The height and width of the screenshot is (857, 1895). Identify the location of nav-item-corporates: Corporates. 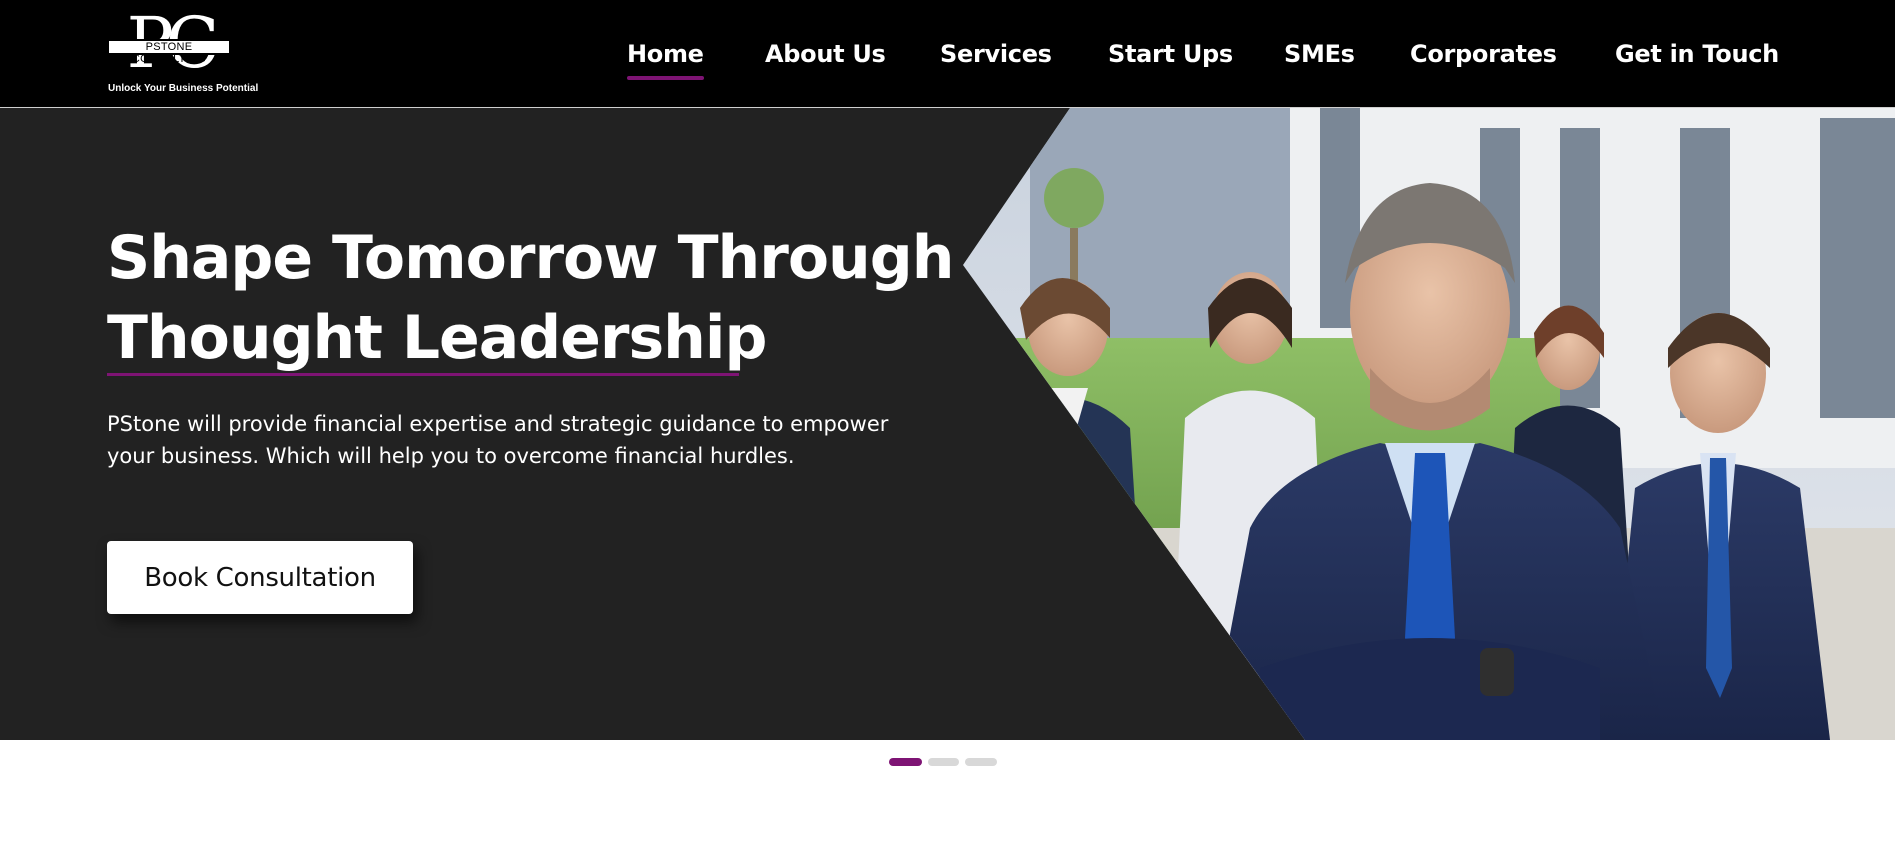
(1483, 54).